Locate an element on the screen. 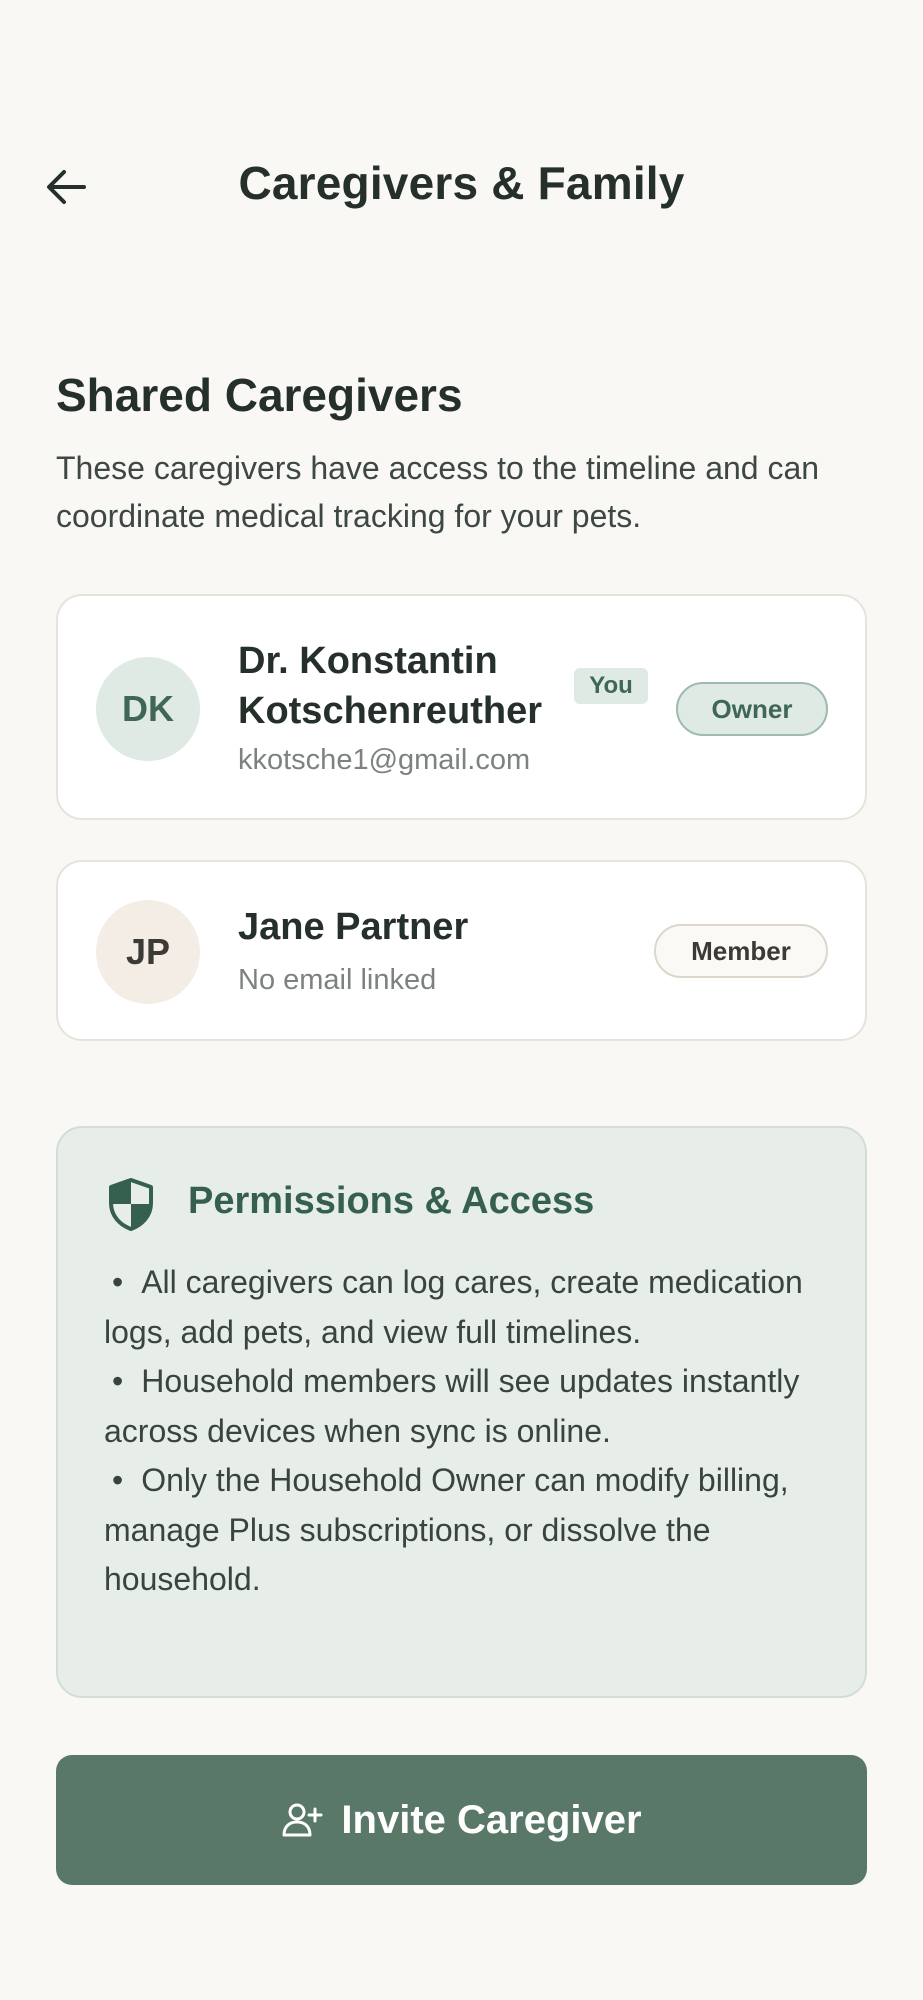  role-badge: Owner is located at coordinates (752, 709).